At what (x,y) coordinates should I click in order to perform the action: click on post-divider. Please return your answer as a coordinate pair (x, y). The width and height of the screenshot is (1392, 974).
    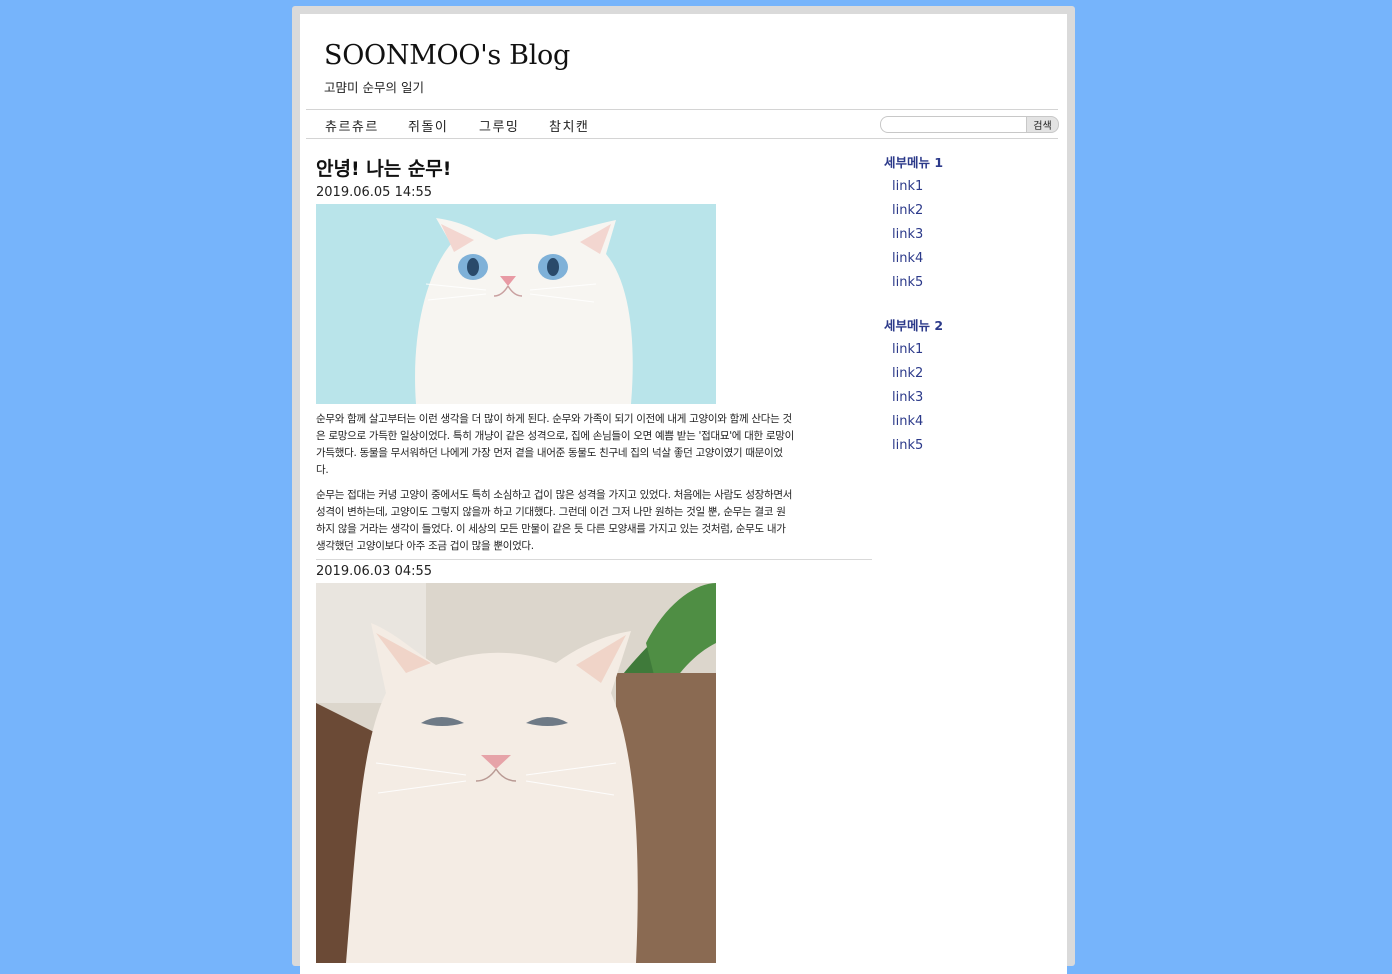
    Looking at the image, I should click on (594, 559).